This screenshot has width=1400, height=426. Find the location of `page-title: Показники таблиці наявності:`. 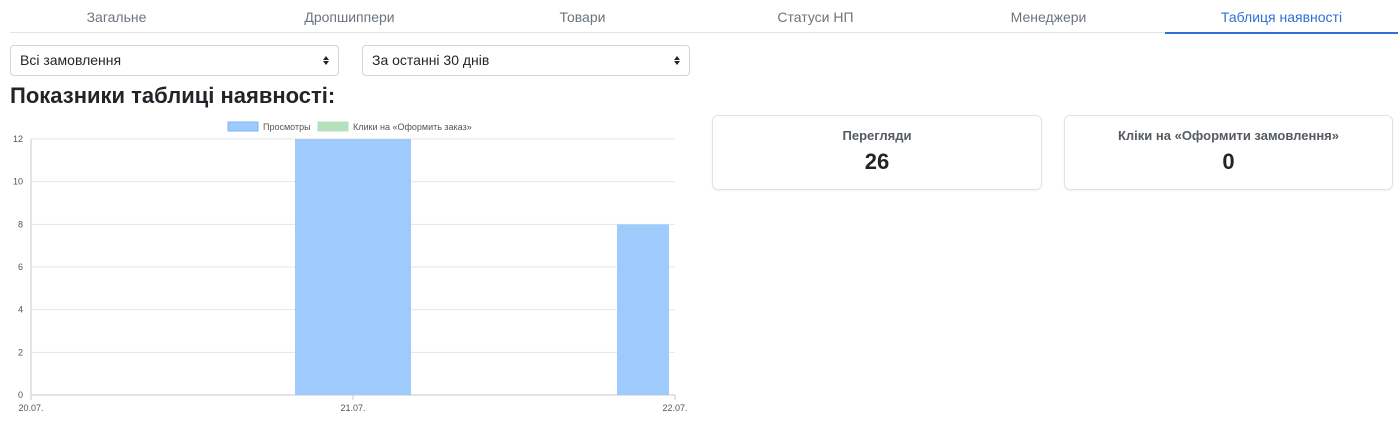

page-title: Показники таблиці наявності: is located at coordinates (173, 95).